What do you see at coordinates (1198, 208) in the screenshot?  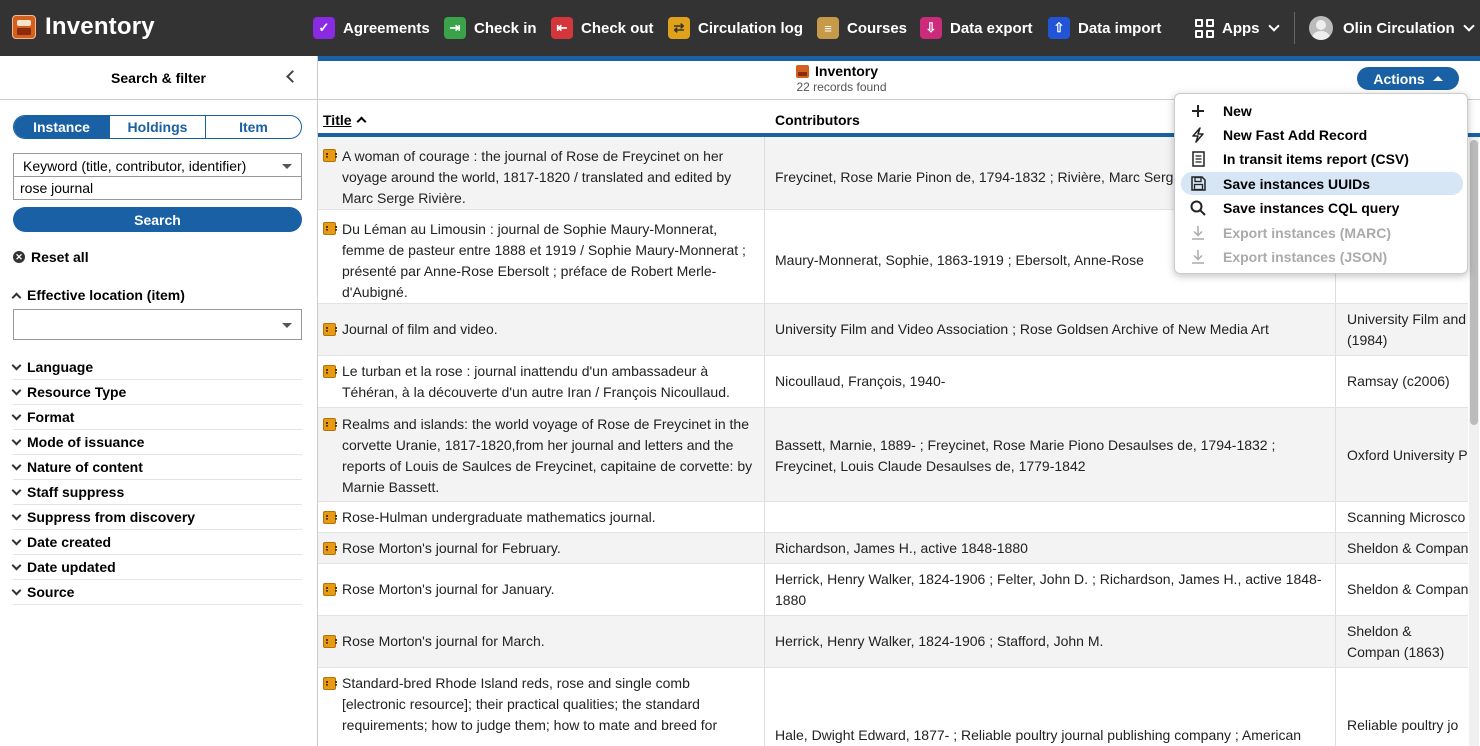 I see `search-icon` at bounding box center [1198, 208].